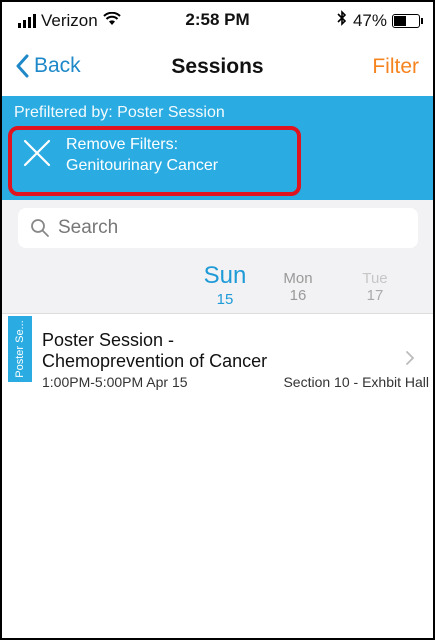 This screenshot has height=640, width=435. What do you see at coordinates (115, 382) in the screenshot?
I see `session-time: 1:00PM-5:00PM Apr 15` at bounding box center [115, 382].